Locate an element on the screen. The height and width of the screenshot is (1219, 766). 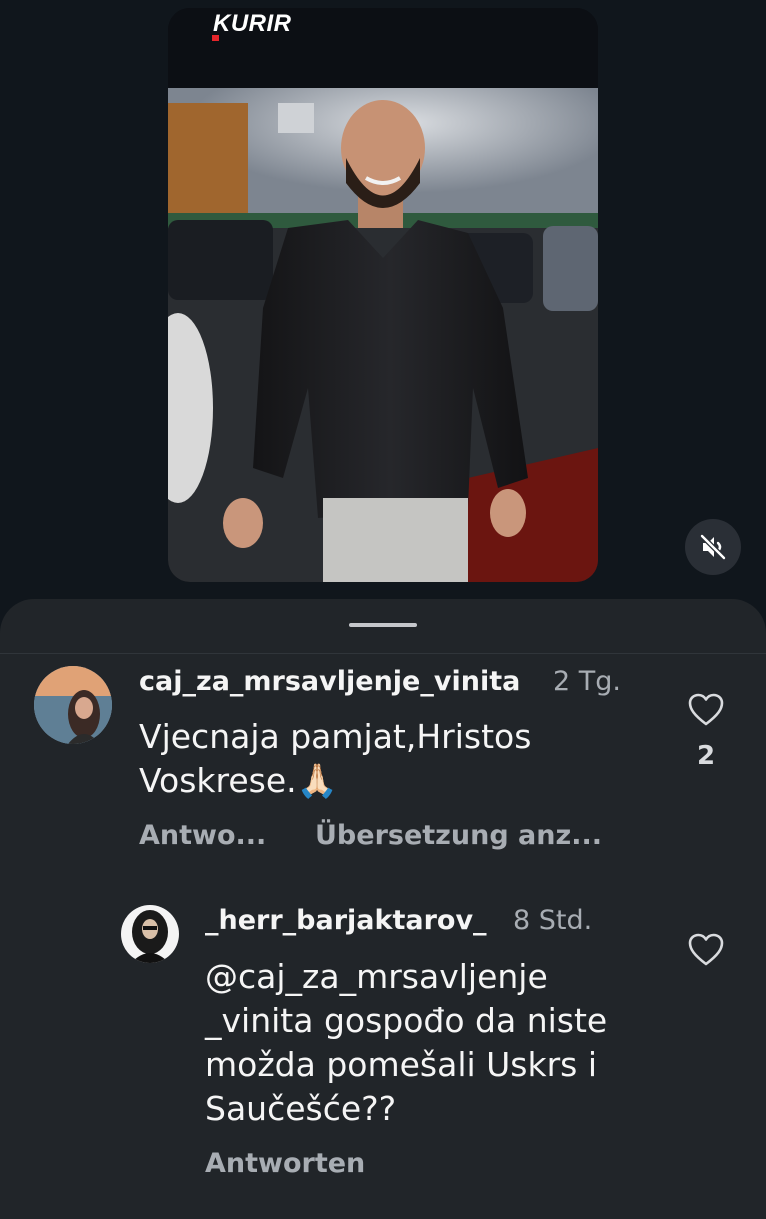
brand-logo-accent is located at coordinates (215, 38).